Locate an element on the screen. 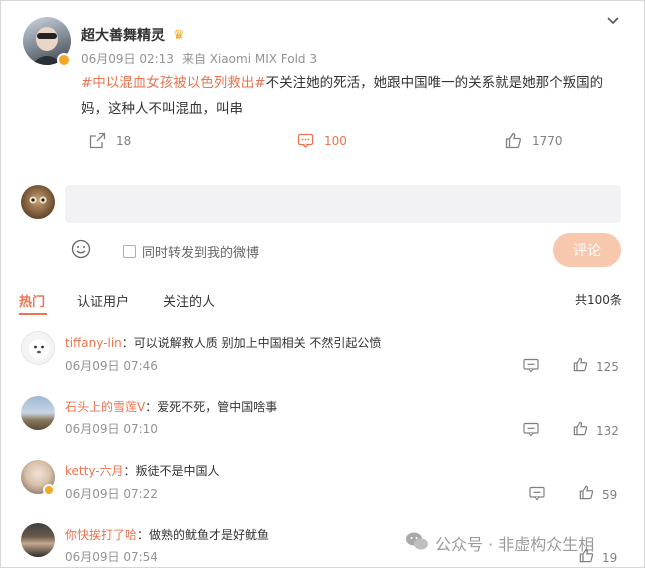 The image size is (645, 568). tab-verified: 认证用户 is located at coordinates (103, 300).